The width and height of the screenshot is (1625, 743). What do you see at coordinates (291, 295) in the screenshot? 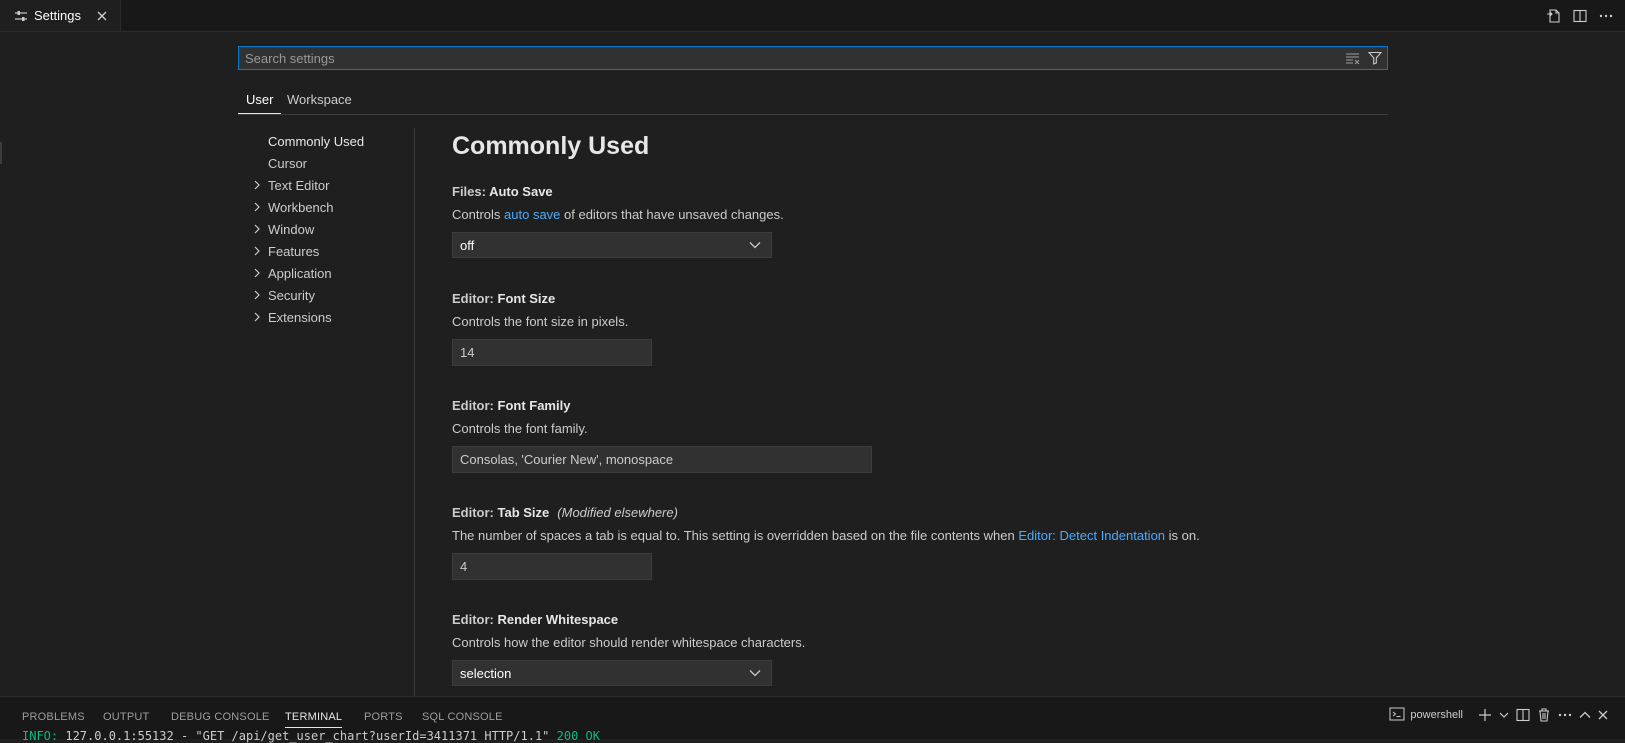
I see `toc-item-label: Security` at bounding box center [291, 295].